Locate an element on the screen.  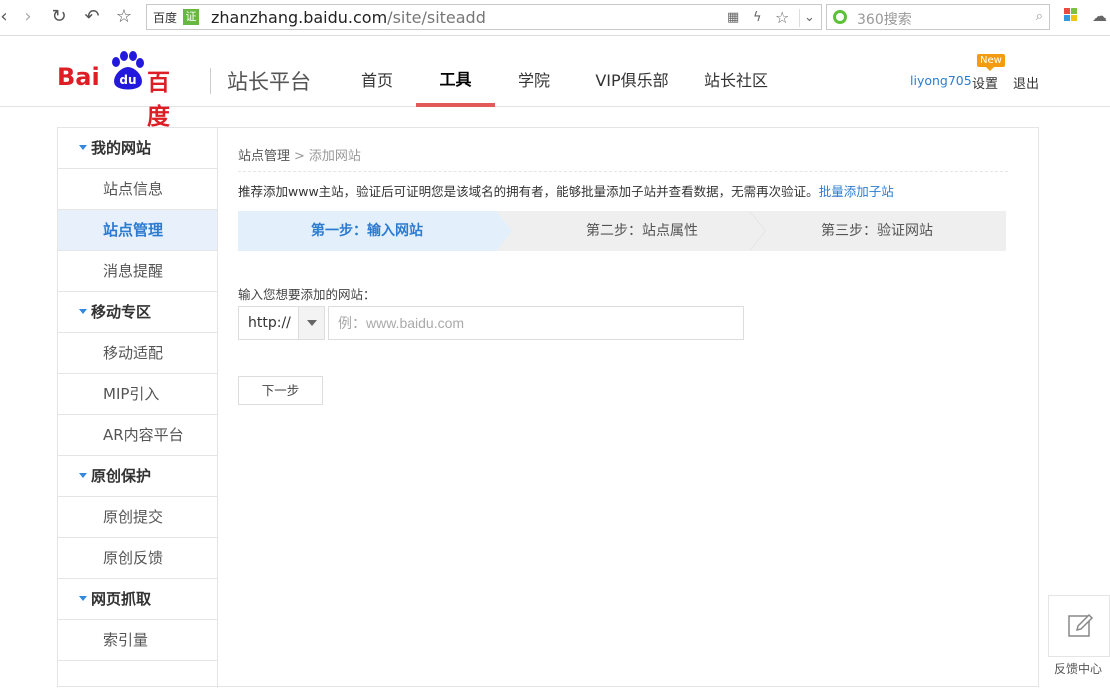
sidebar-label: 我的网站 is located at coordinates (121, 148).